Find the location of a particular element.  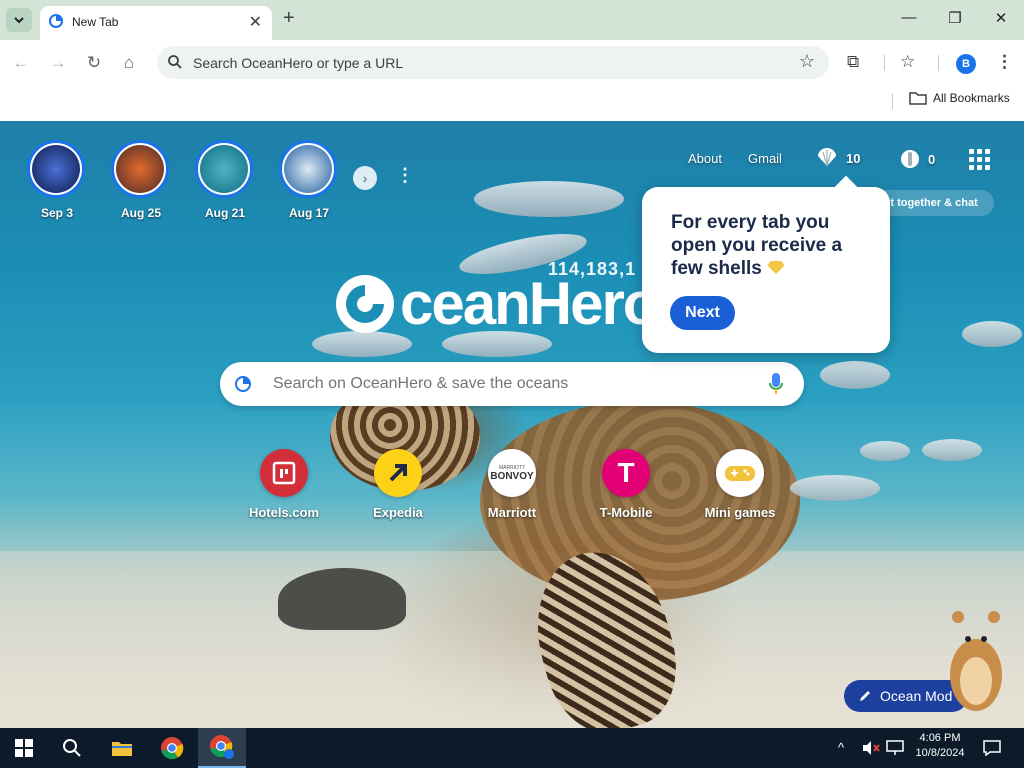

minimize-icon: — is located at coordinates (909, 17).